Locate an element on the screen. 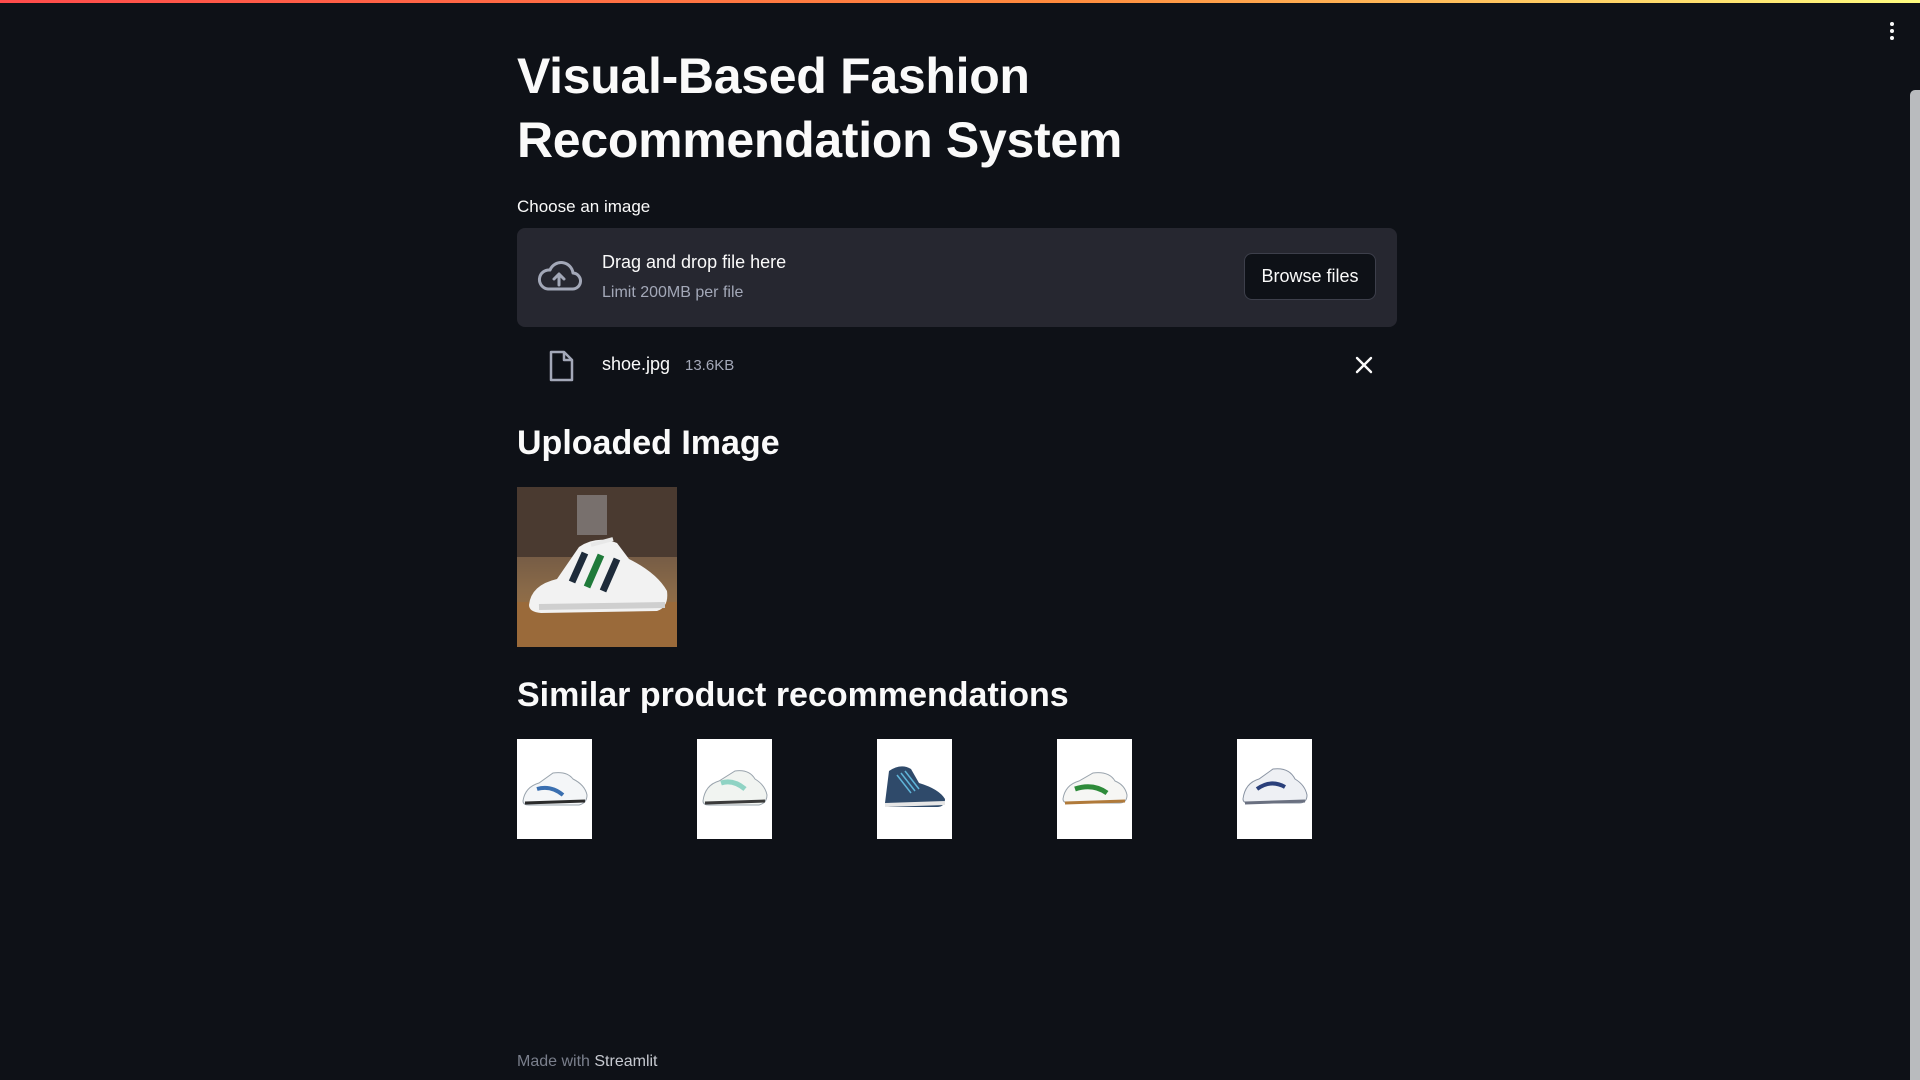 The height and width of the screenshot is (1080, 1920). kebab-menu-icon is located at coordinates (1892, 24).